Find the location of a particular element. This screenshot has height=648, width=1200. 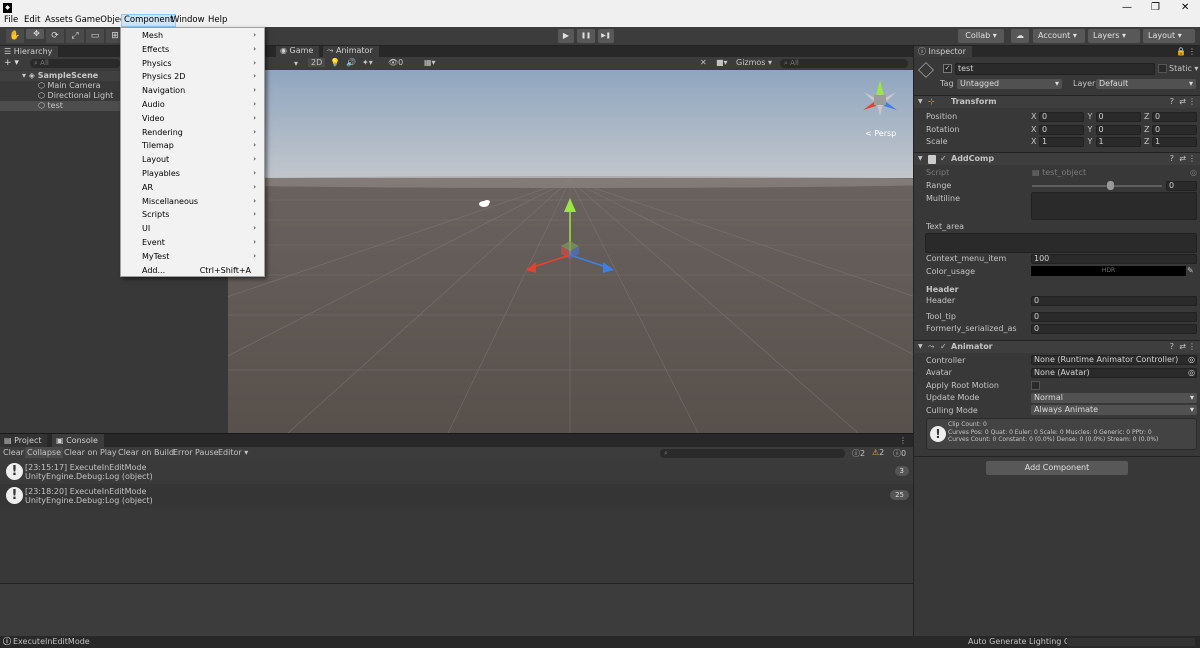

update-mode-dropdown: Normal ▾ is located at coordinates (1114, 398).